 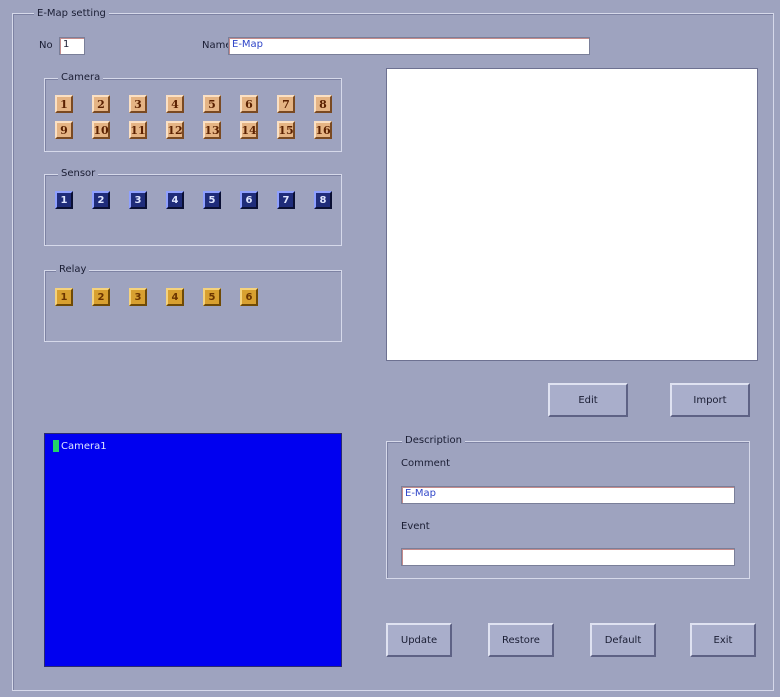 I want to click on sensor-group-title: Sensor, so click(x=78, y=174).